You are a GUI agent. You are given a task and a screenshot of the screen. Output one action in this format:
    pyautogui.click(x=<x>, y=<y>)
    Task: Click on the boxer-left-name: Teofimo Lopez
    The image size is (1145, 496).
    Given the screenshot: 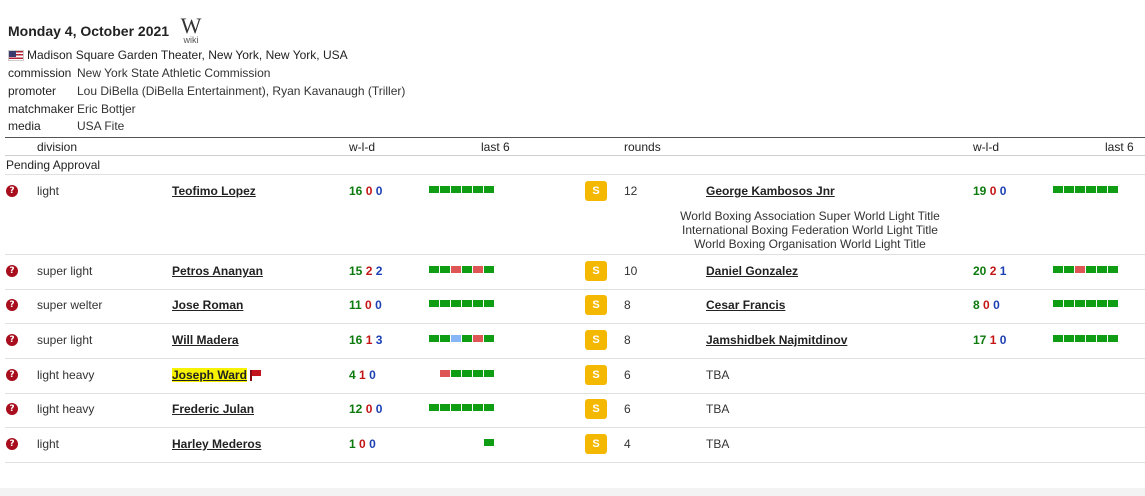 What is the action you would take?
    pyautogui.click(x=214, y=191)
    